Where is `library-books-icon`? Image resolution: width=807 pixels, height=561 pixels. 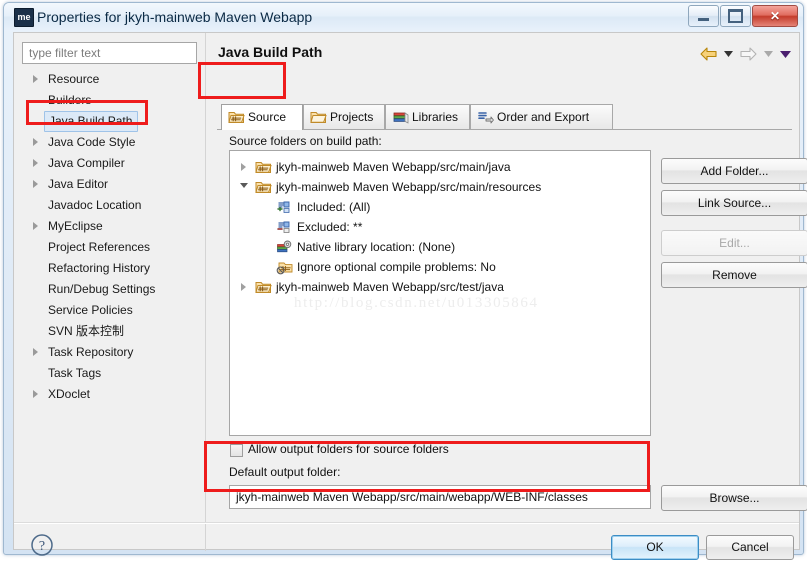
library-books-icon is located at coordinates (400, 117).